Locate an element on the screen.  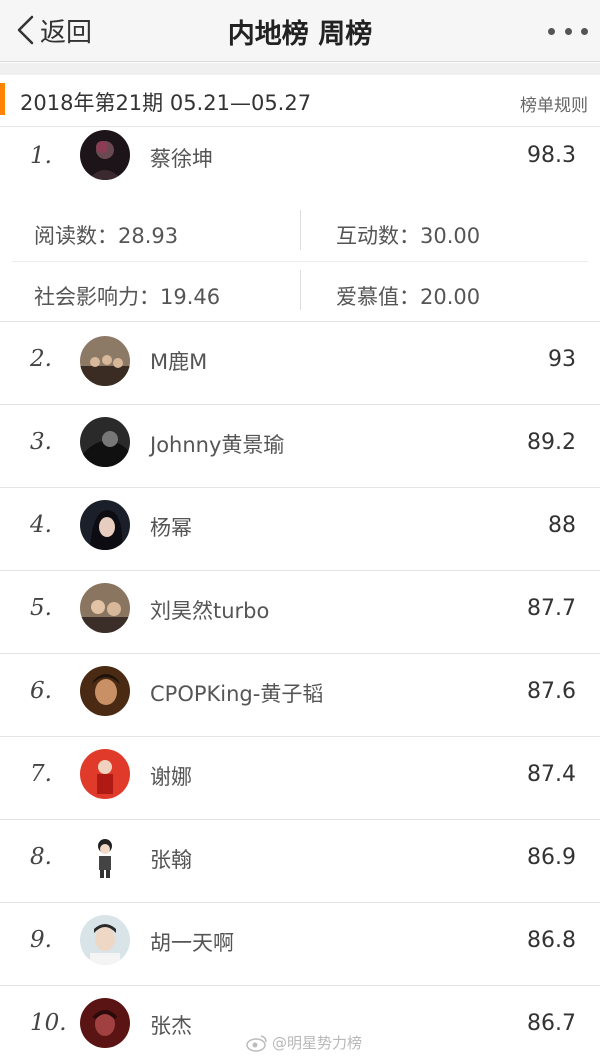
weibo-icon is located at coordinates (256, 1043).